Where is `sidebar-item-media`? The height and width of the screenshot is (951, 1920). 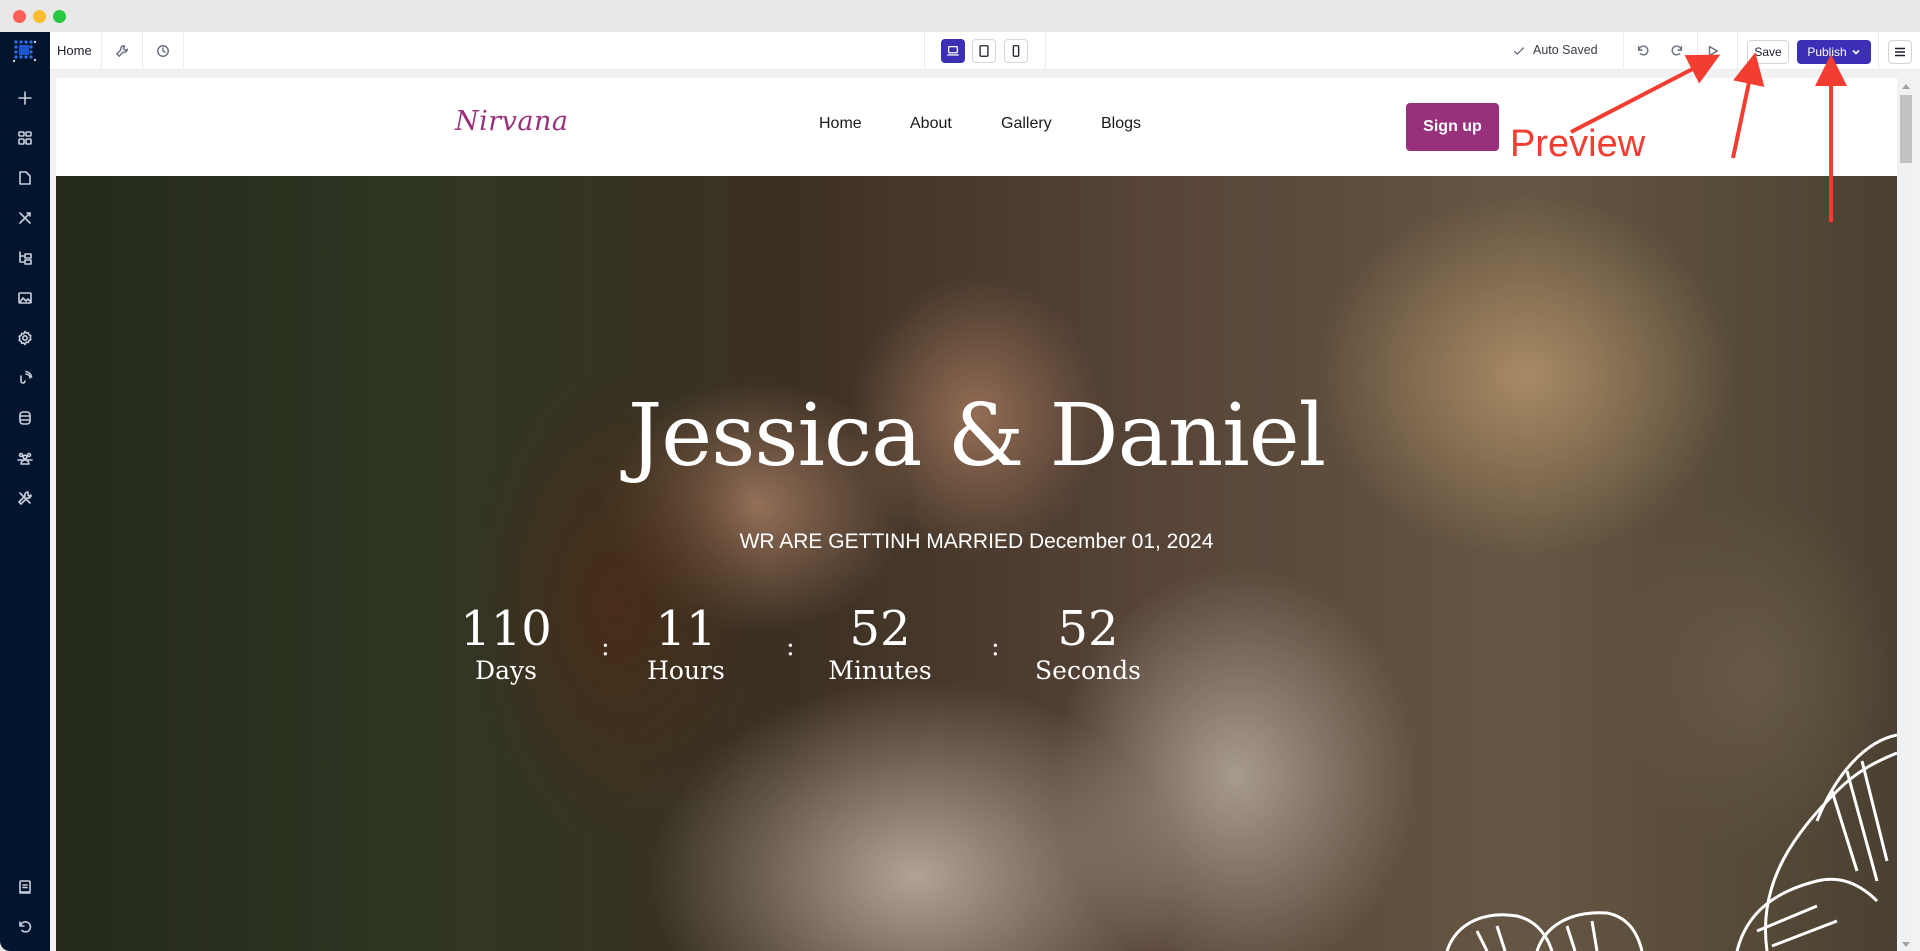
sidebar-item-media is located at coordinates (25, 298).